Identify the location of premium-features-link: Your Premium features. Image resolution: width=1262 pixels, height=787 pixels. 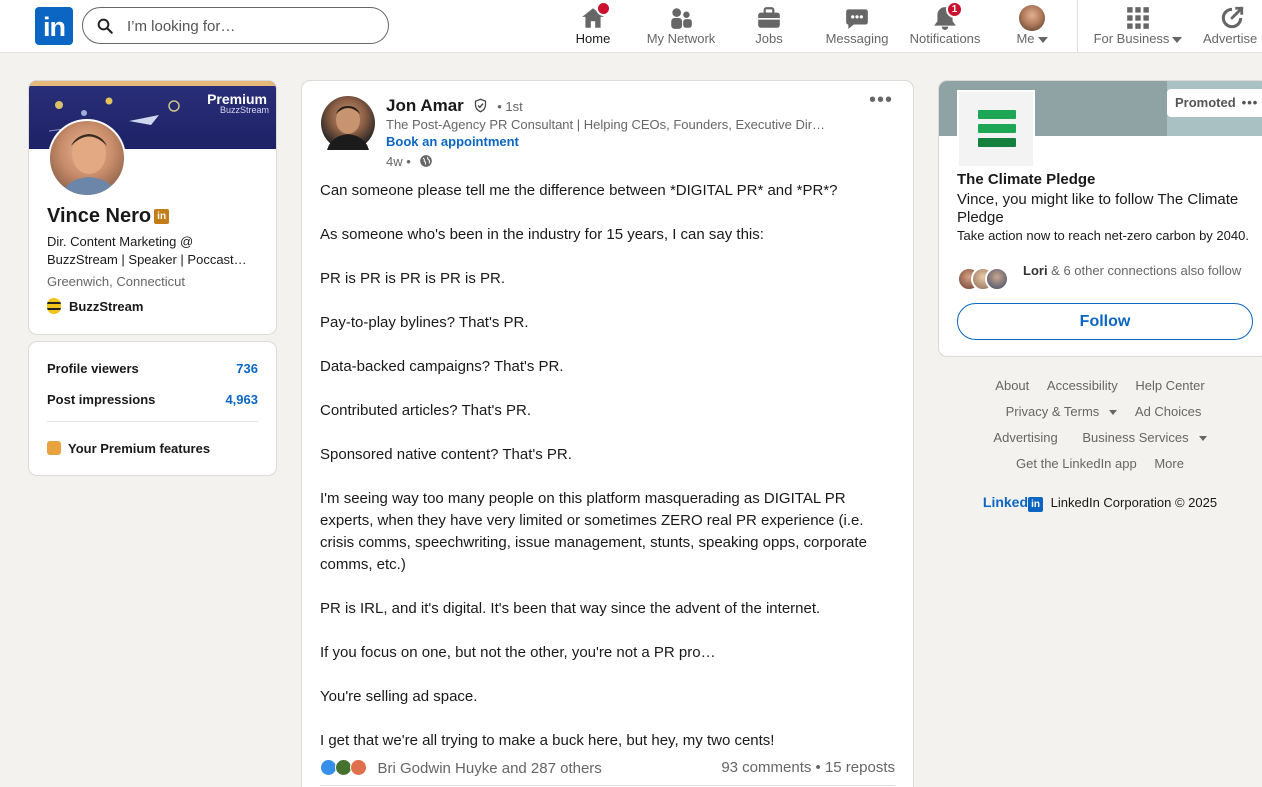
(128, 448).